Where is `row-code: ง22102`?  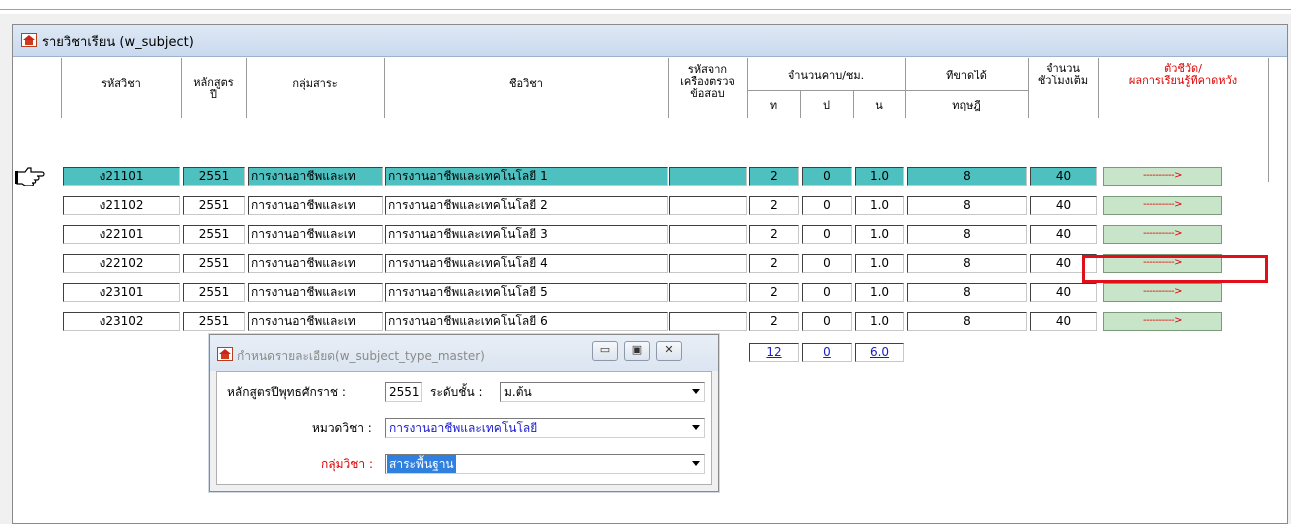 row-code: ง22102 is located at coordinates (121, 263).